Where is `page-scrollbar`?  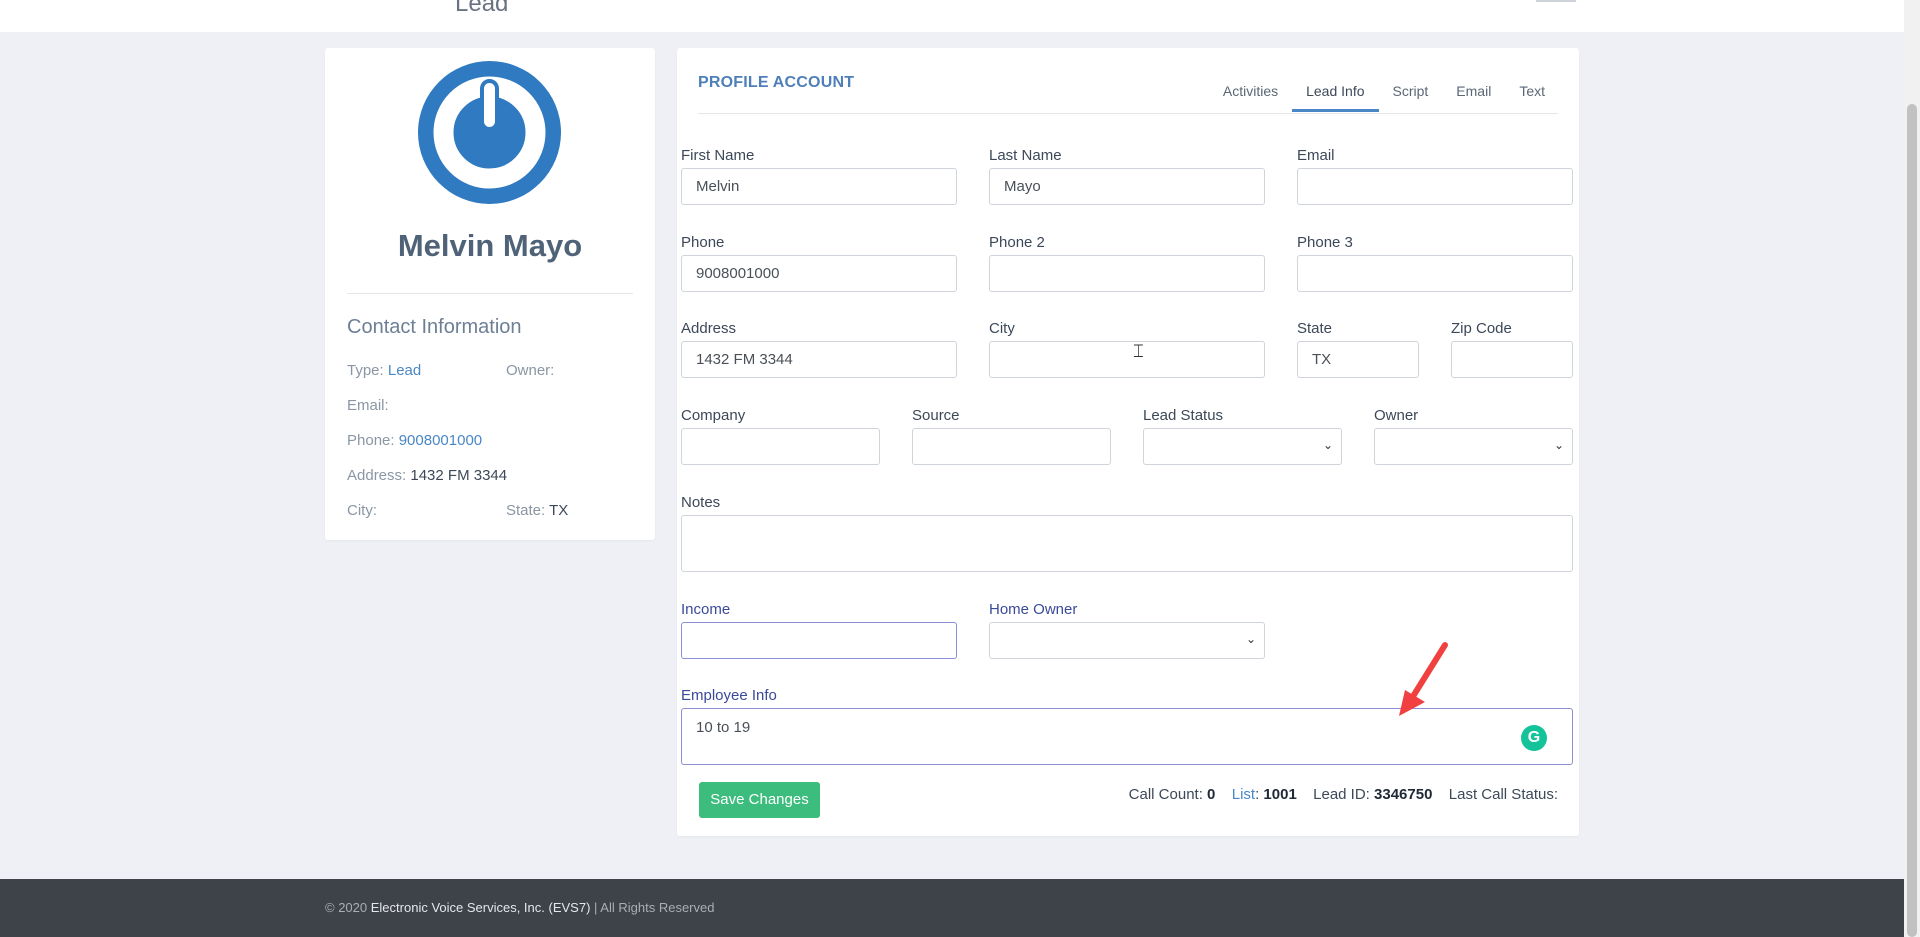
page-scrollbar is located at coordinates (1912, 468).